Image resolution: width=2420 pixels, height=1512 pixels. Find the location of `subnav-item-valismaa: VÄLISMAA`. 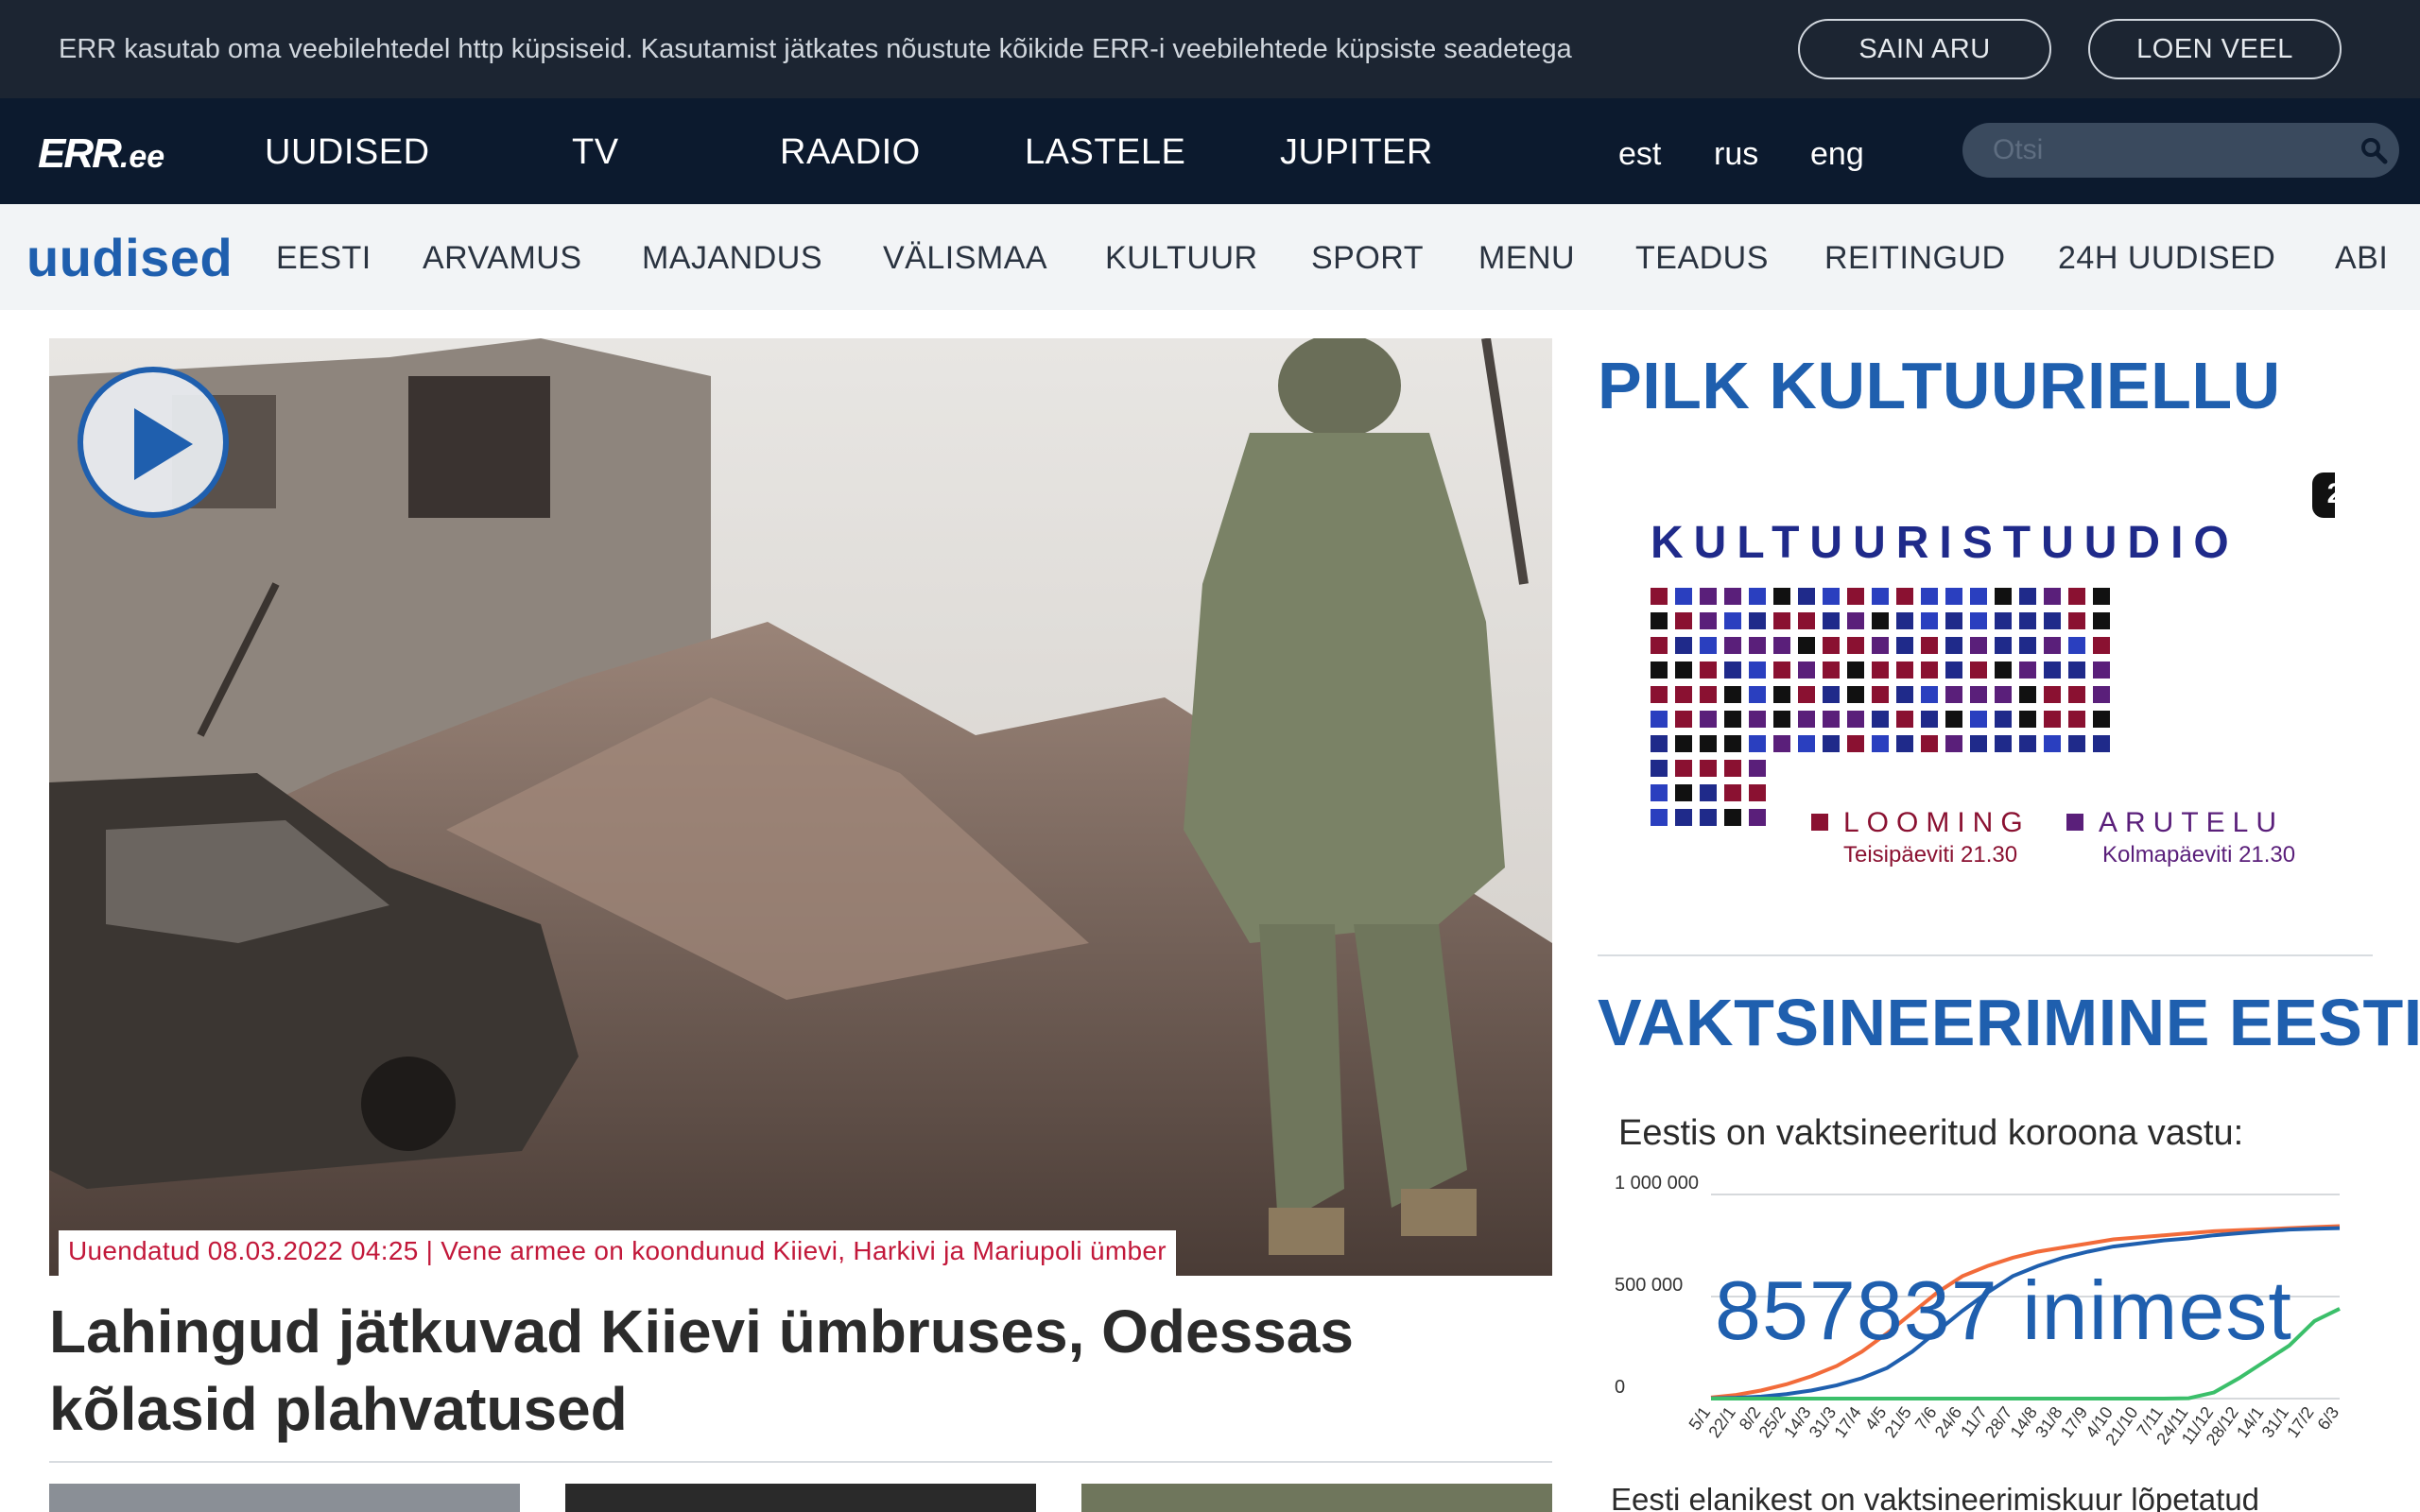

subnav-item-valismaa: VÄLISMAA is located at coordinates (965, 258).